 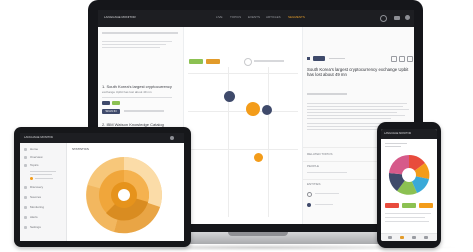 I want to click on chart-icon, so click(x=402, y=237).